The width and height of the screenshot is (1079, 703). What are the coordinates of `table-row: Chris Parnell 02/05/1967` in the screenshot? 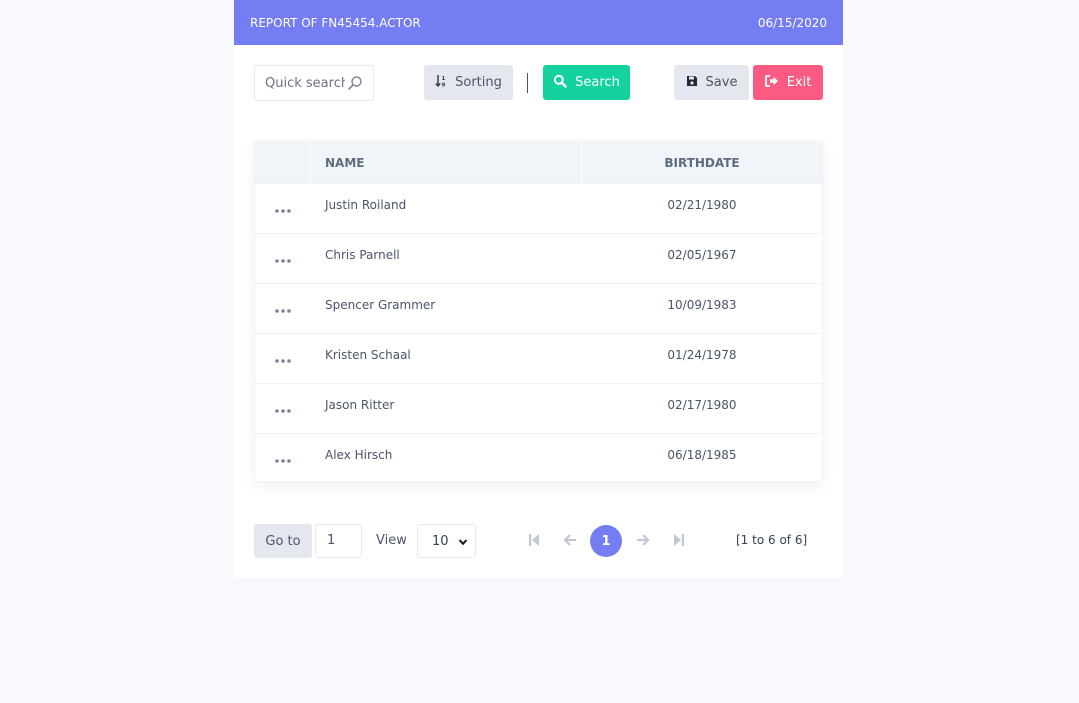 It's located at (538, 258).